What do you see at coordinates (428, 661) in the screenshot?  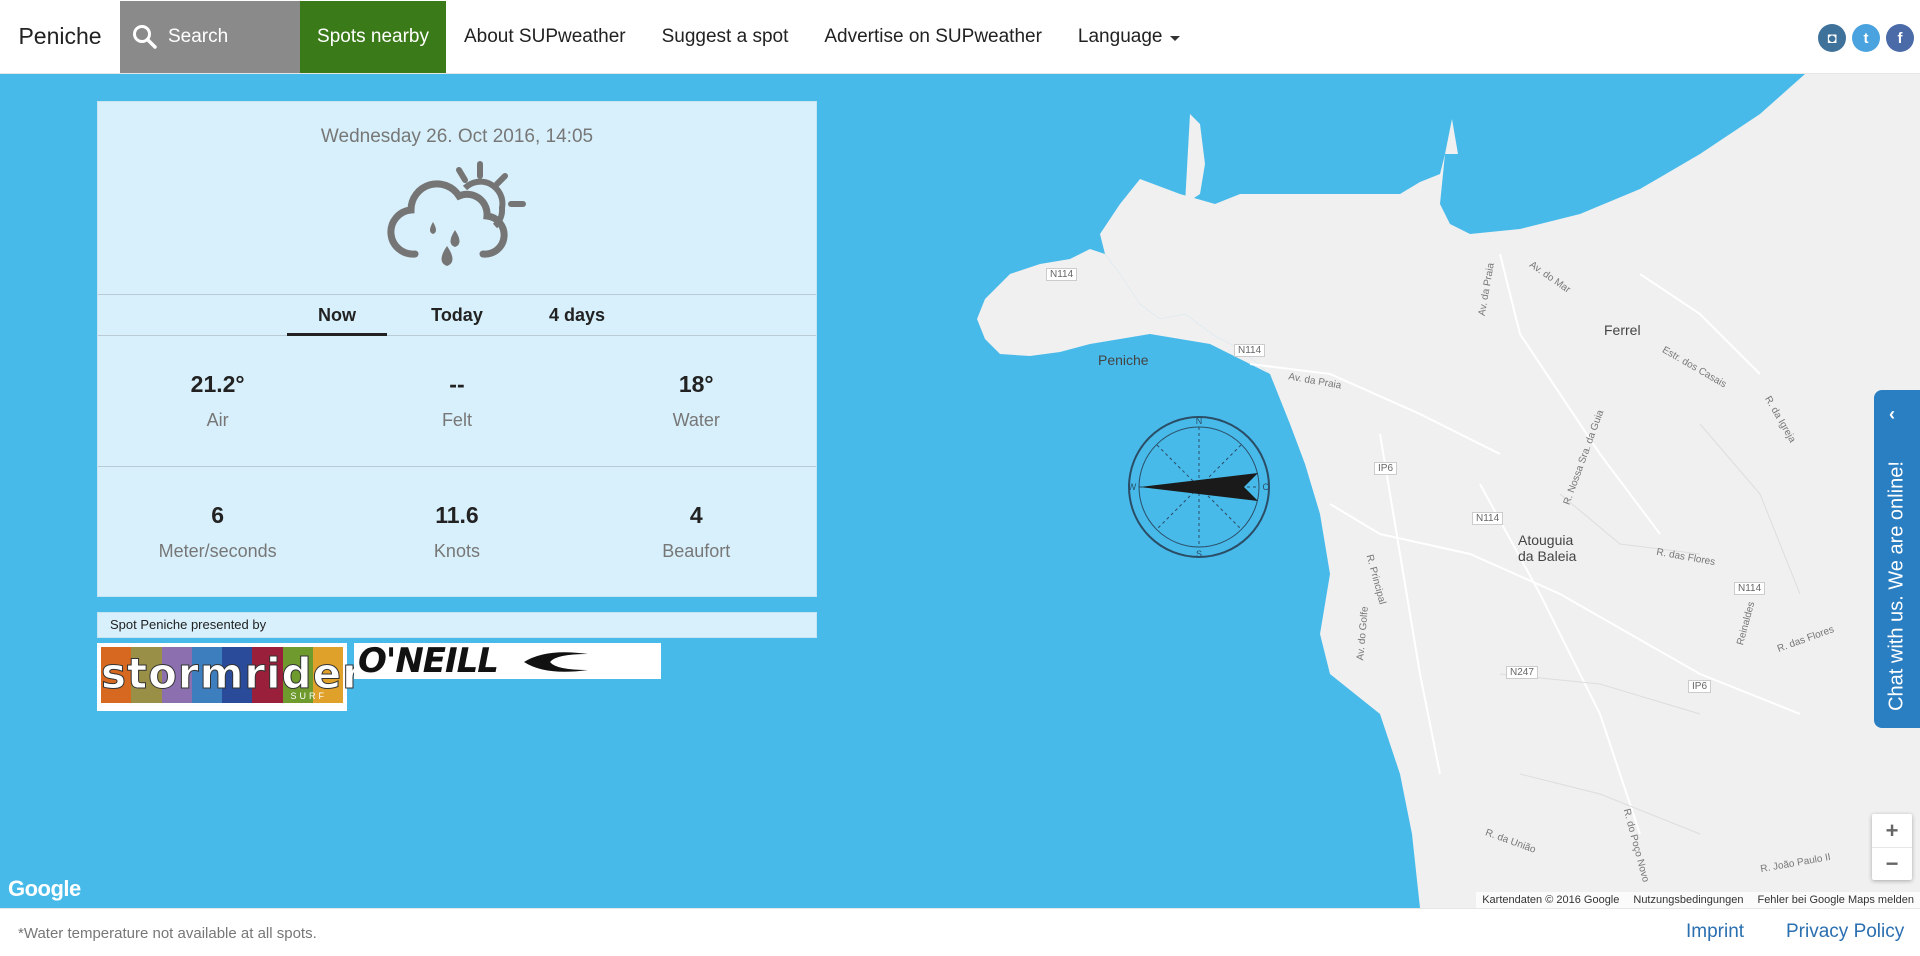 I see `oneill-wordmark: O'NEILL` at bounding box center [428, 661].